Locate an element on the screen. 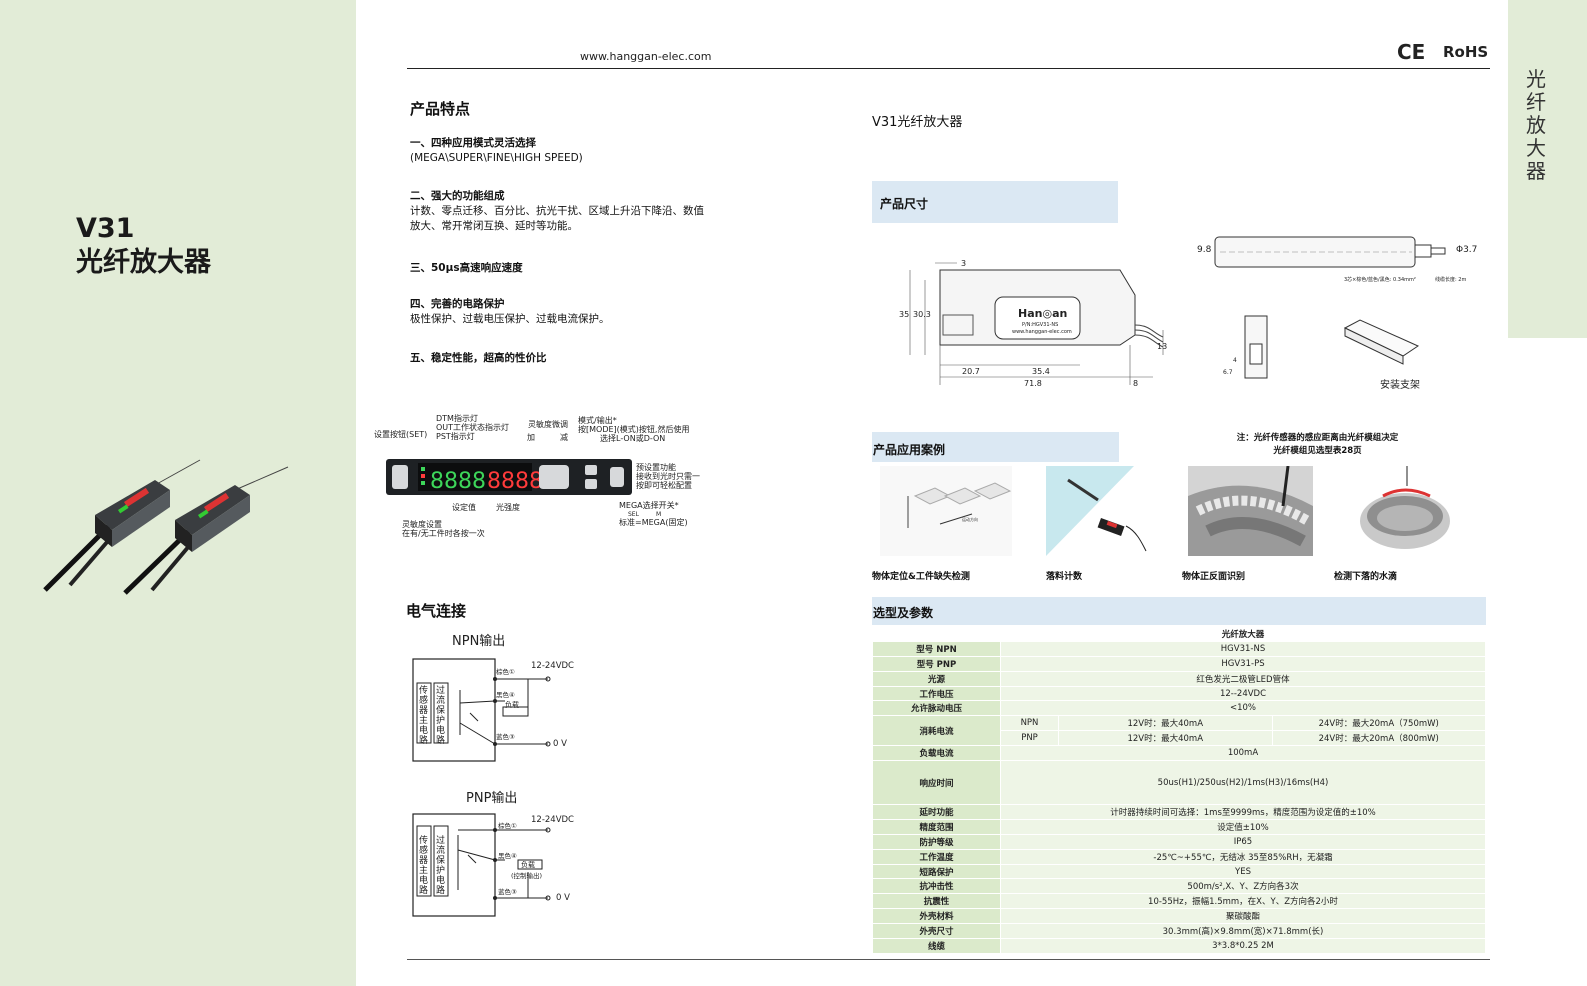  table-row: 外壳材料 聚碳酸酯 is located at coordinates (1179, 916).